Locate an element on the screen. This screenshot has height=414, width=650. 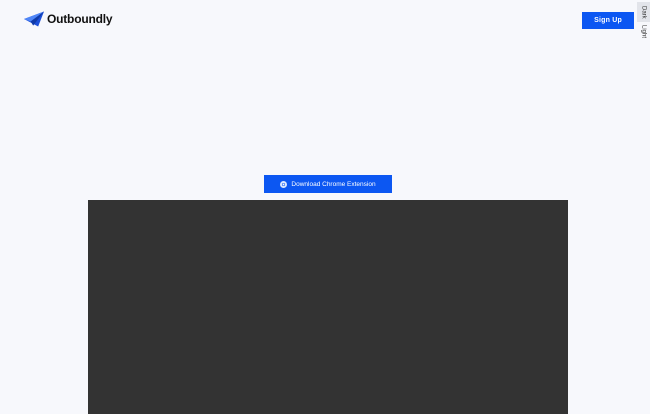
brand-logo-link: Outboundly is located at coordinates (68, 19).